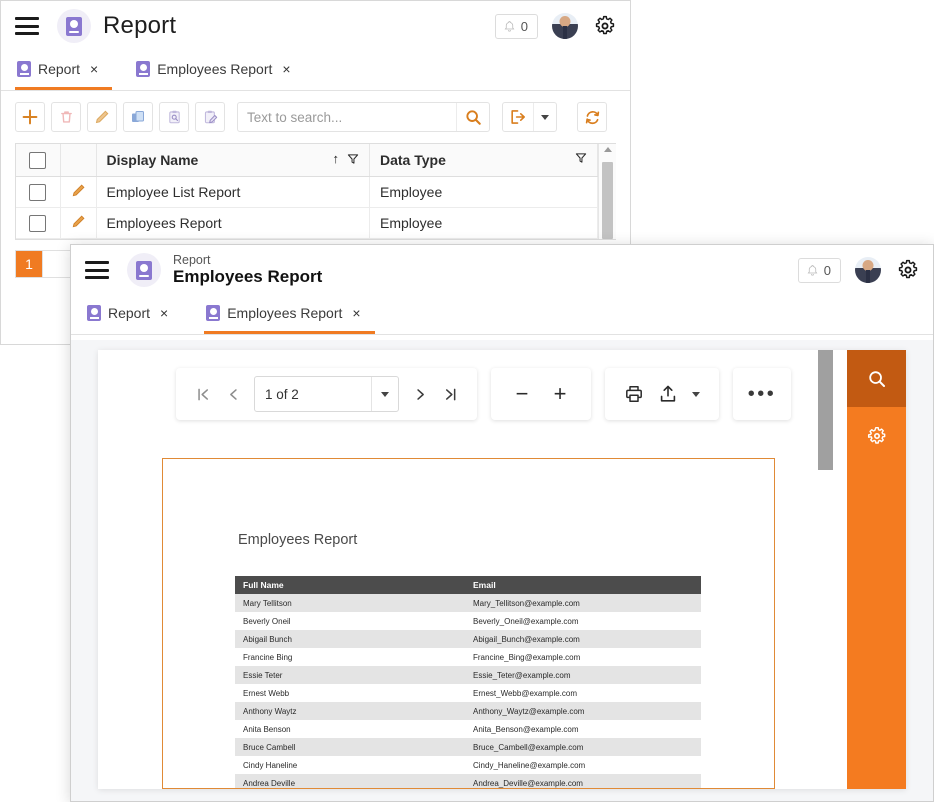  I want to click on next-page-button, so click(420, 394).